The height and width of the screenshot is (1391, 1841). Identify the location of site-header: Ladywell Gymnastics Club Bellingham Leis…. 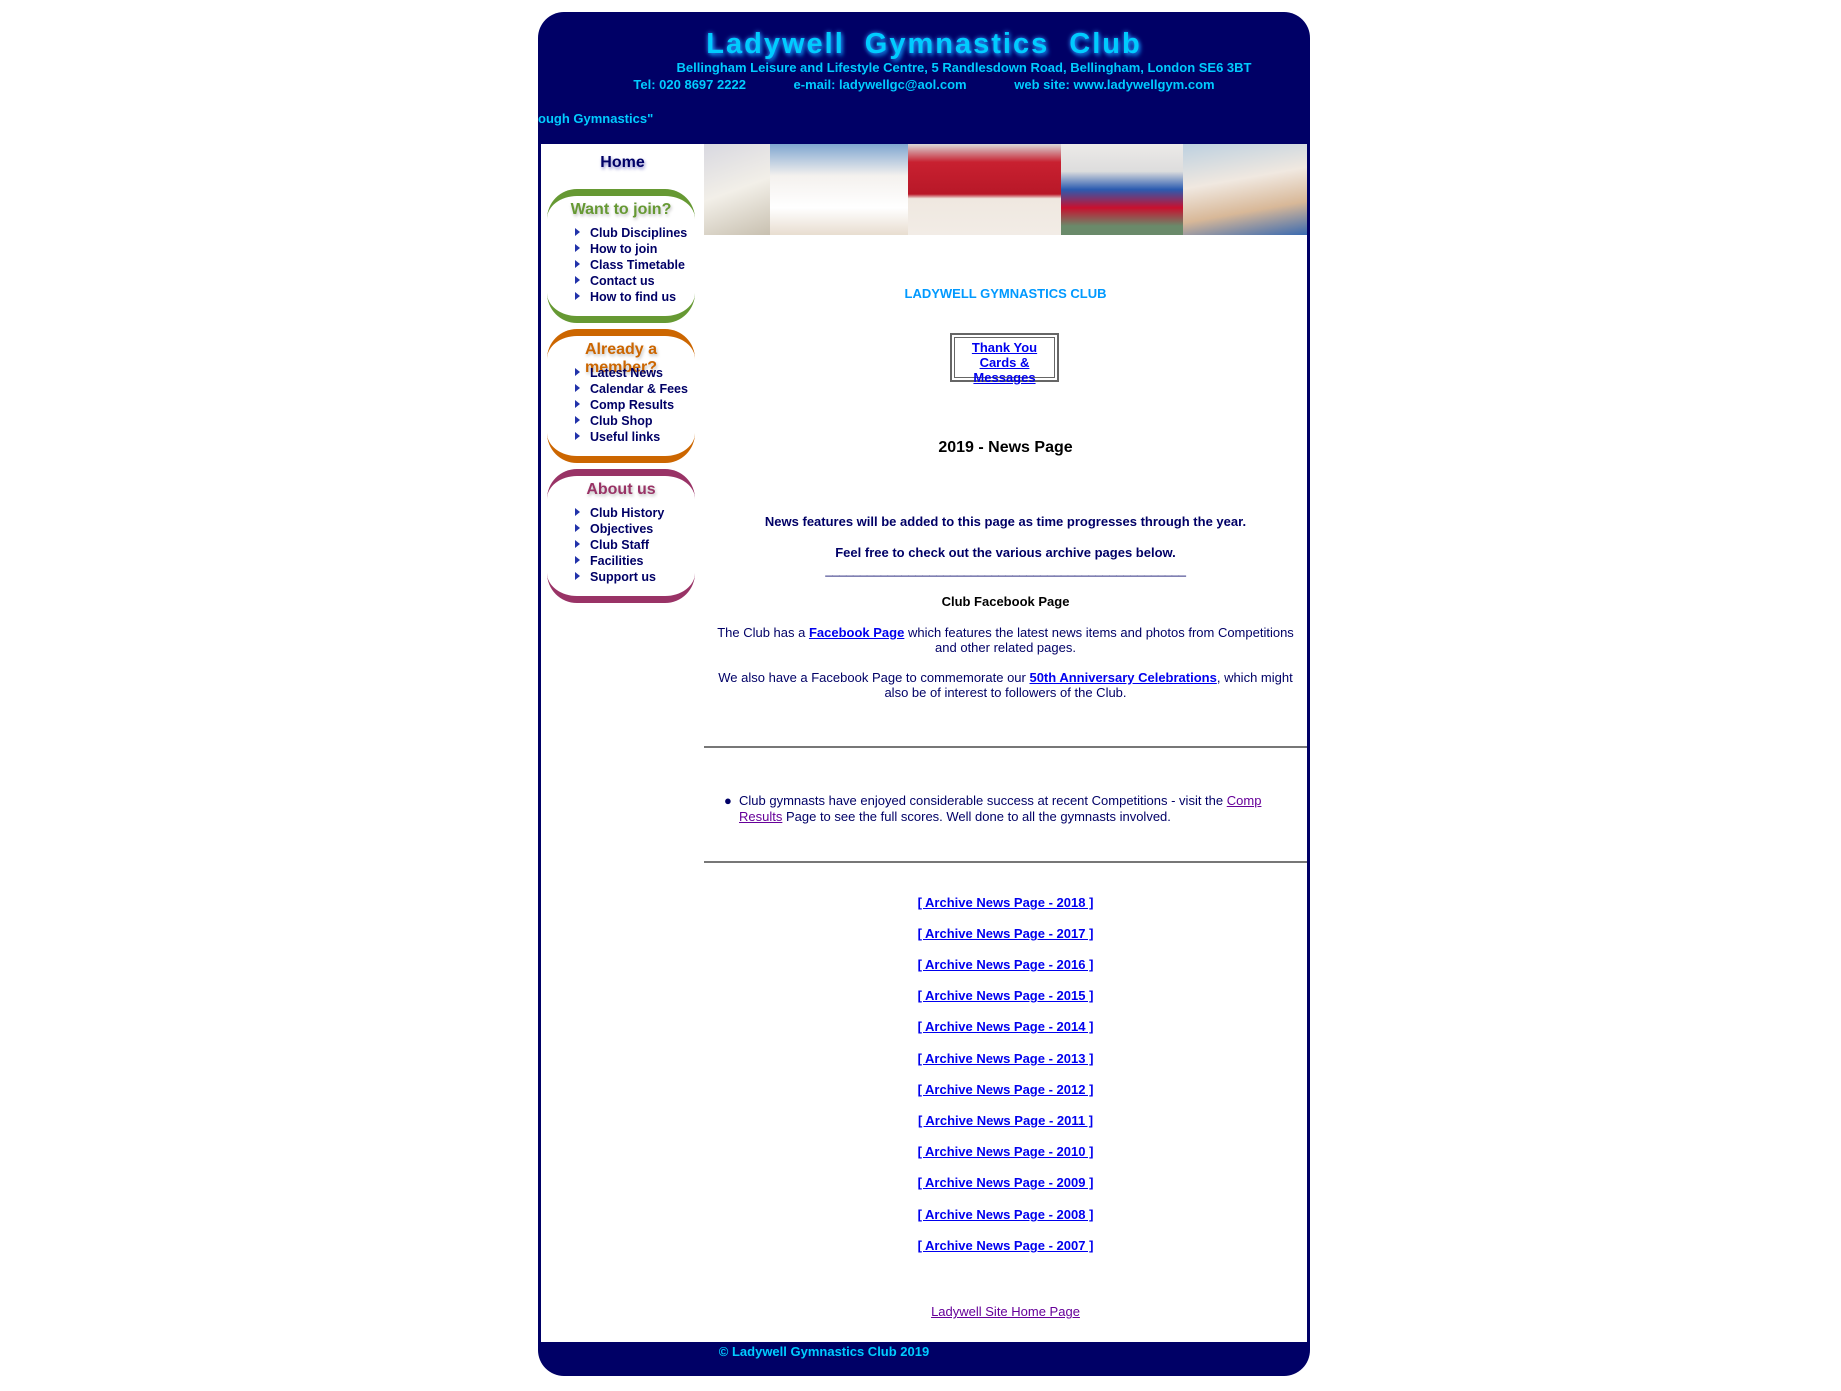
(924, 78).